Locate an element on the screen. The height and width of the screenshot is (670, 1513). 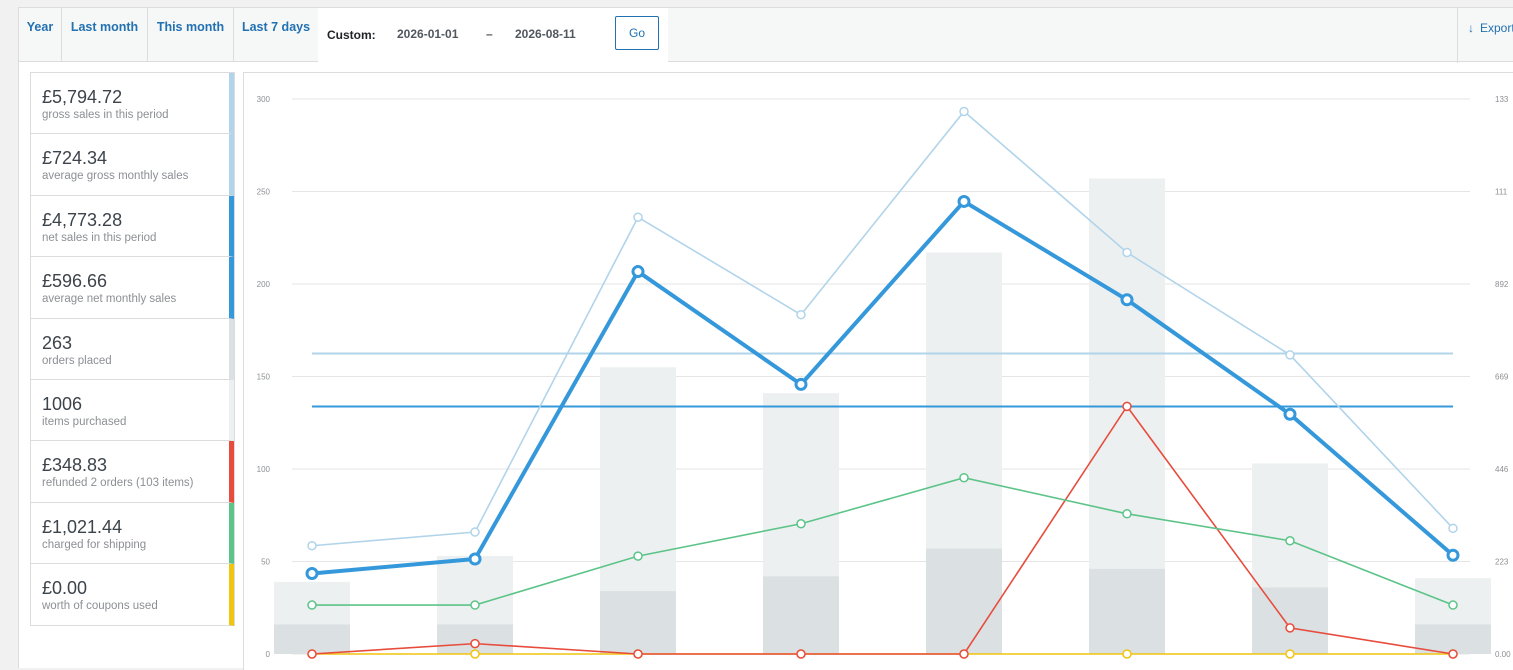
legend-value: £4,773.28 is located at coordinates (82, 219).